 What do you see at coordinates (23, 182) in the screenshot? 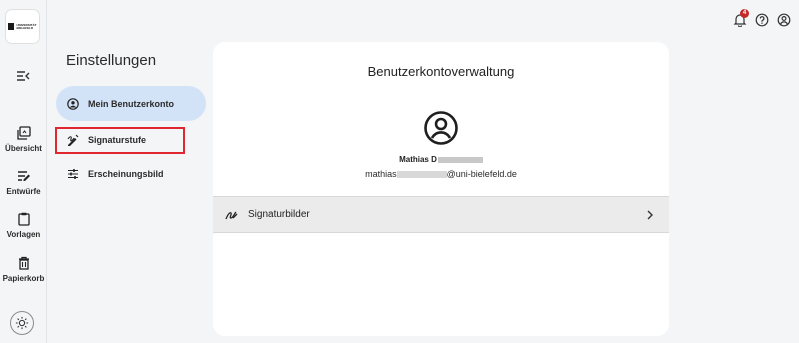
I see `rail-item-entwuerfe: Entwürfe` at bounding box center [23, 182].